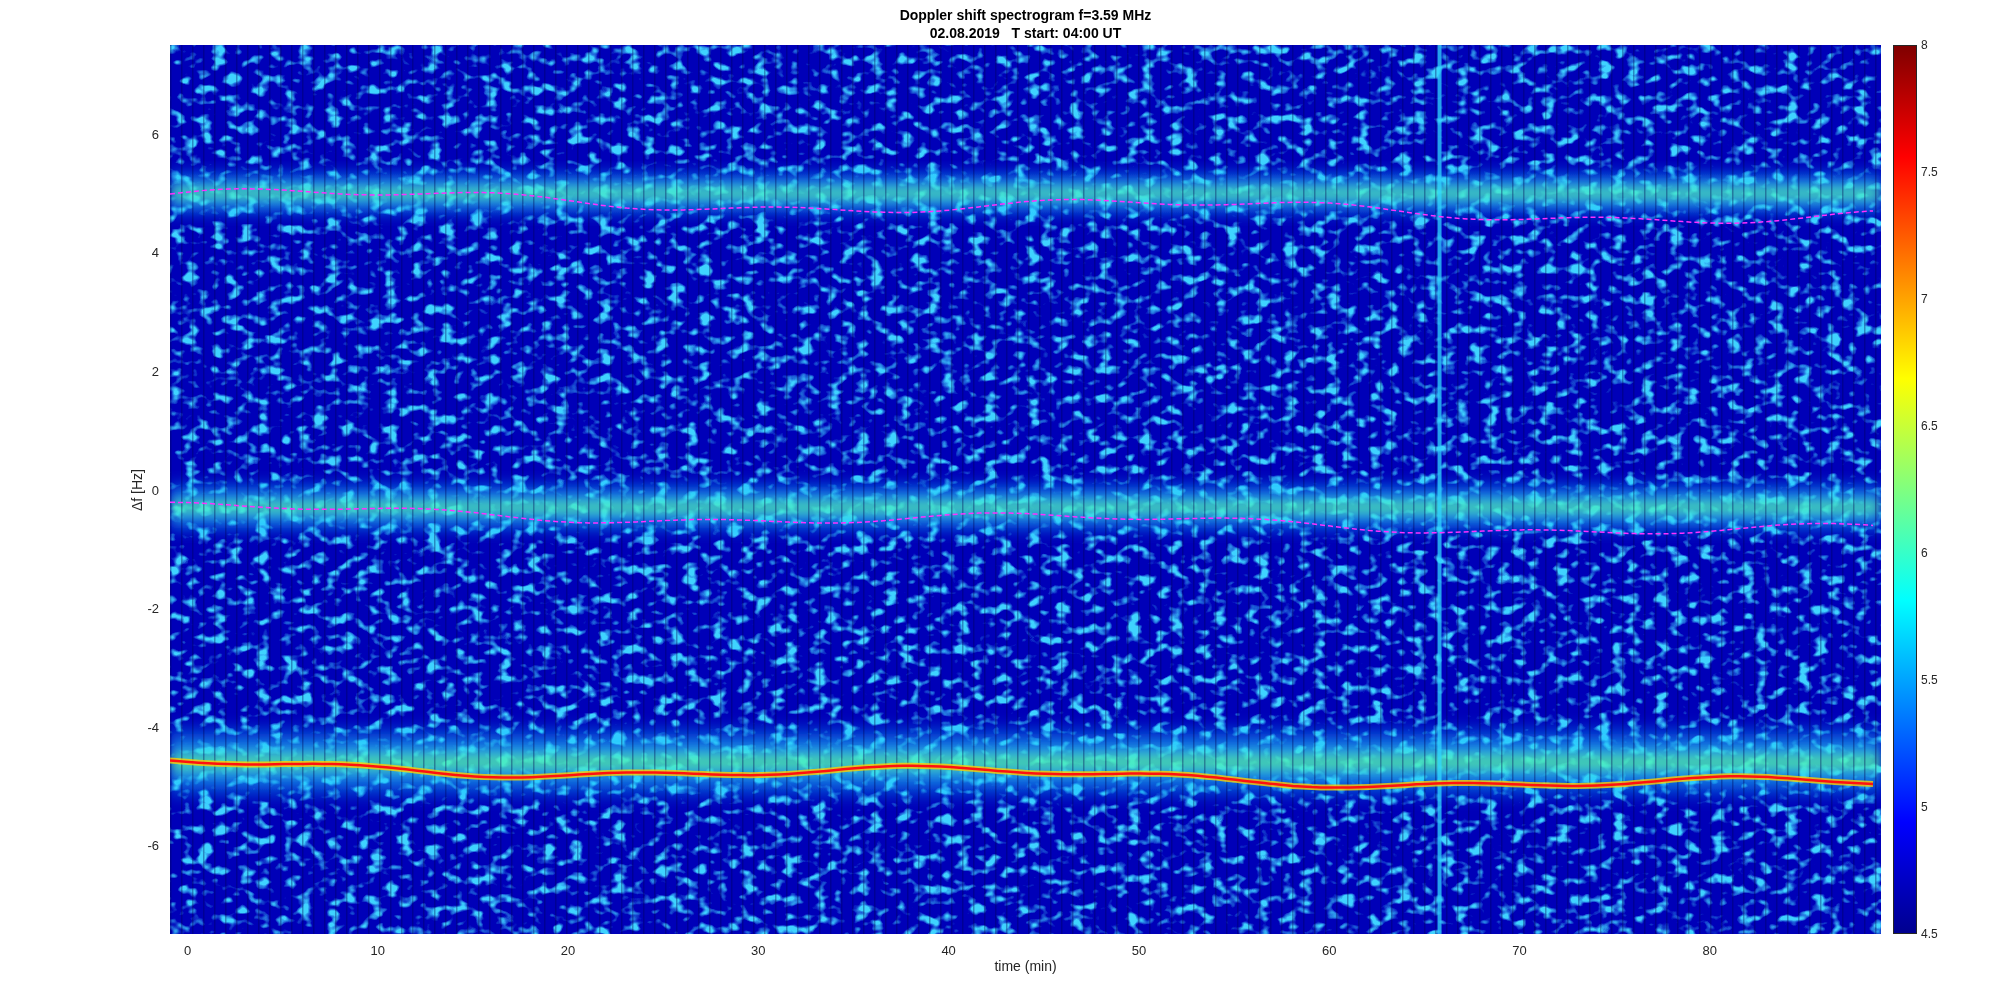 Image resolution: width=2000 pixels, height=1003 pixels. I want to click on x-axis-label: time (min), so click(1025, 966).